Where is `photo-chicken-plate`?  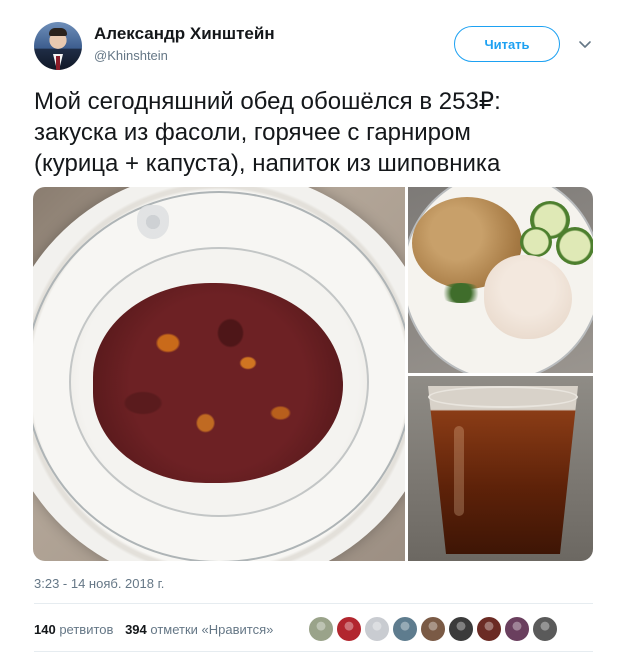
photo-chicken-plate is located at coordinates (500, 280).